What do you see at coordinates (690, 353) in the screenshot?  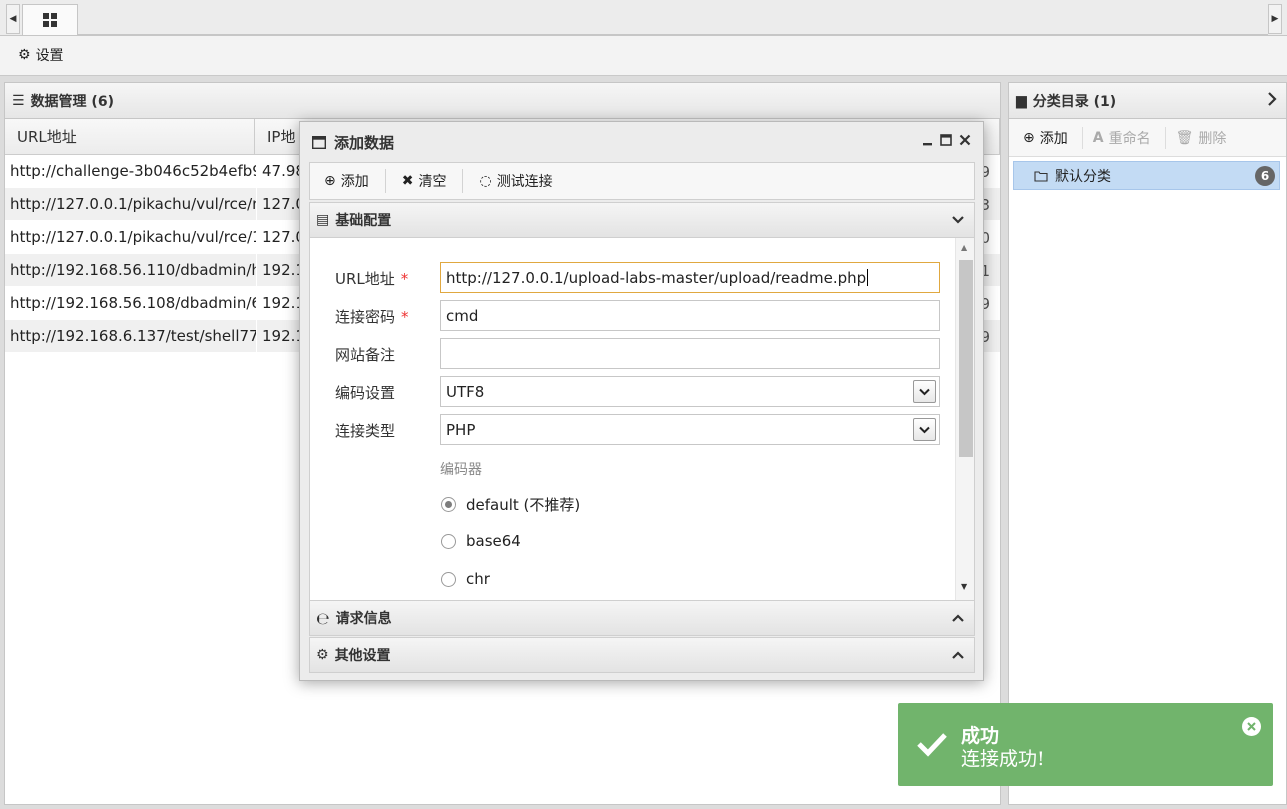 I see `note-input` at bounding box center [690, 353].